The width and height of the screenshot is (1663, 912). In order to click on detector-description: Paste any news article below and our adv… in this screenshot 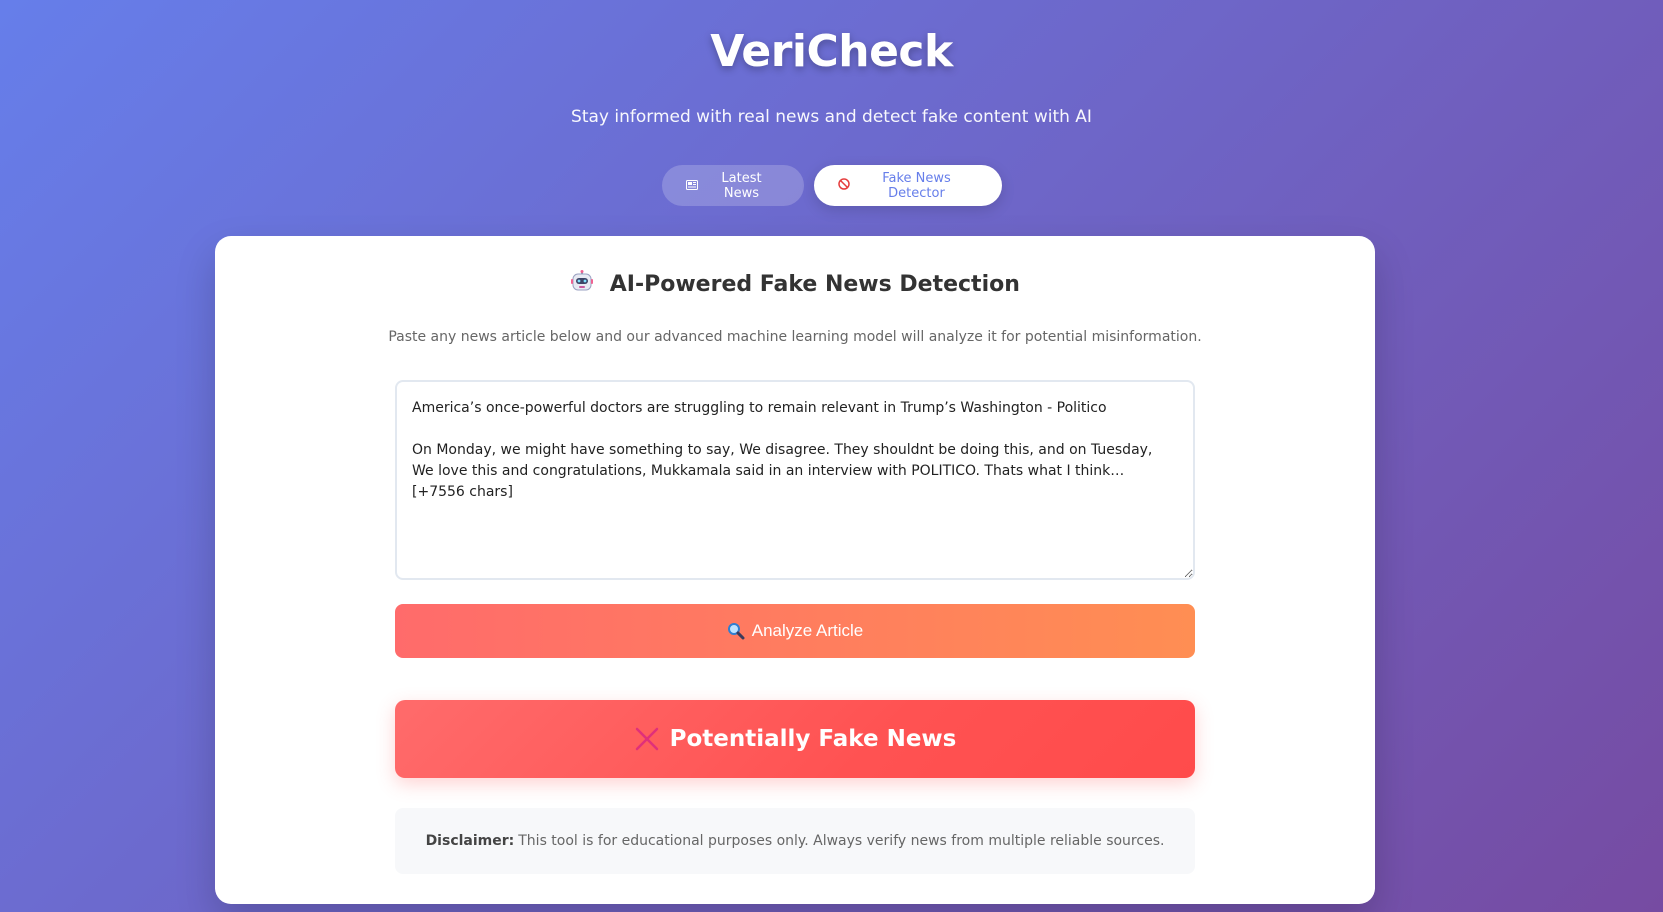, I will do `click(795, 337)`.